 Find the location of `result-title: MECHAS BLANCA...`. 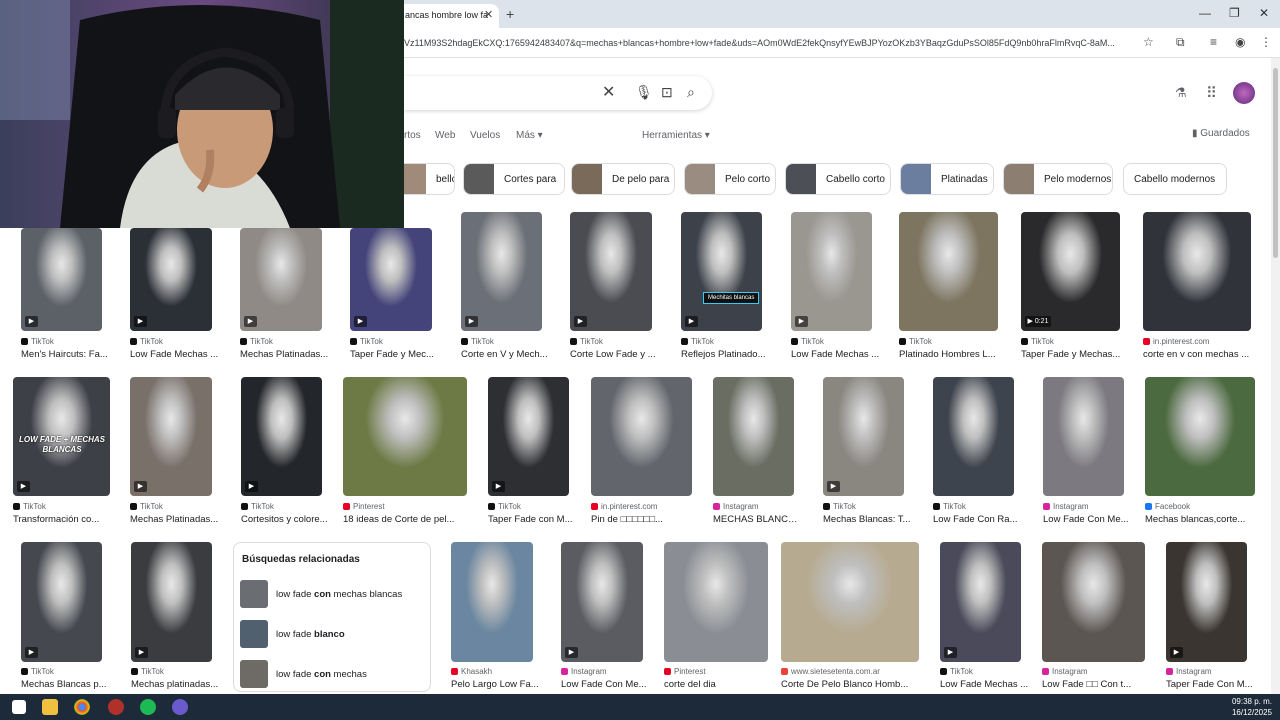

result-title: MECHAS BLANCA... is located at coordinates (757, 519).